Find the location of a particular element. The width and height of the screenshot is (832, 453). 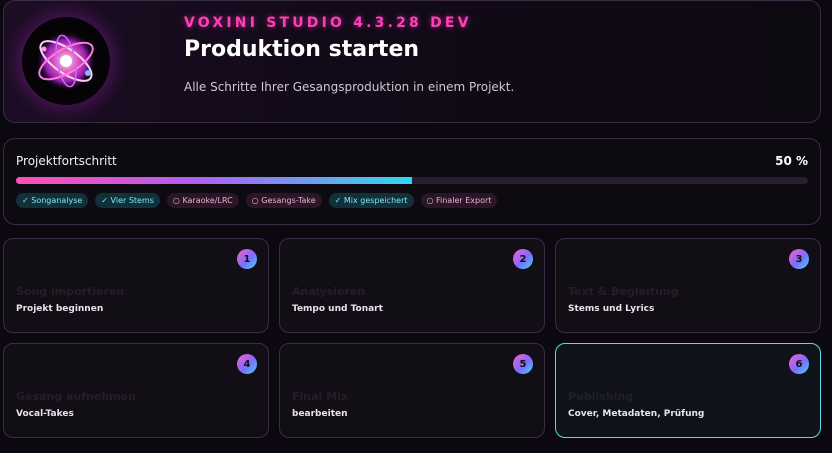

progress-bar is located at coordinates (412, 180).